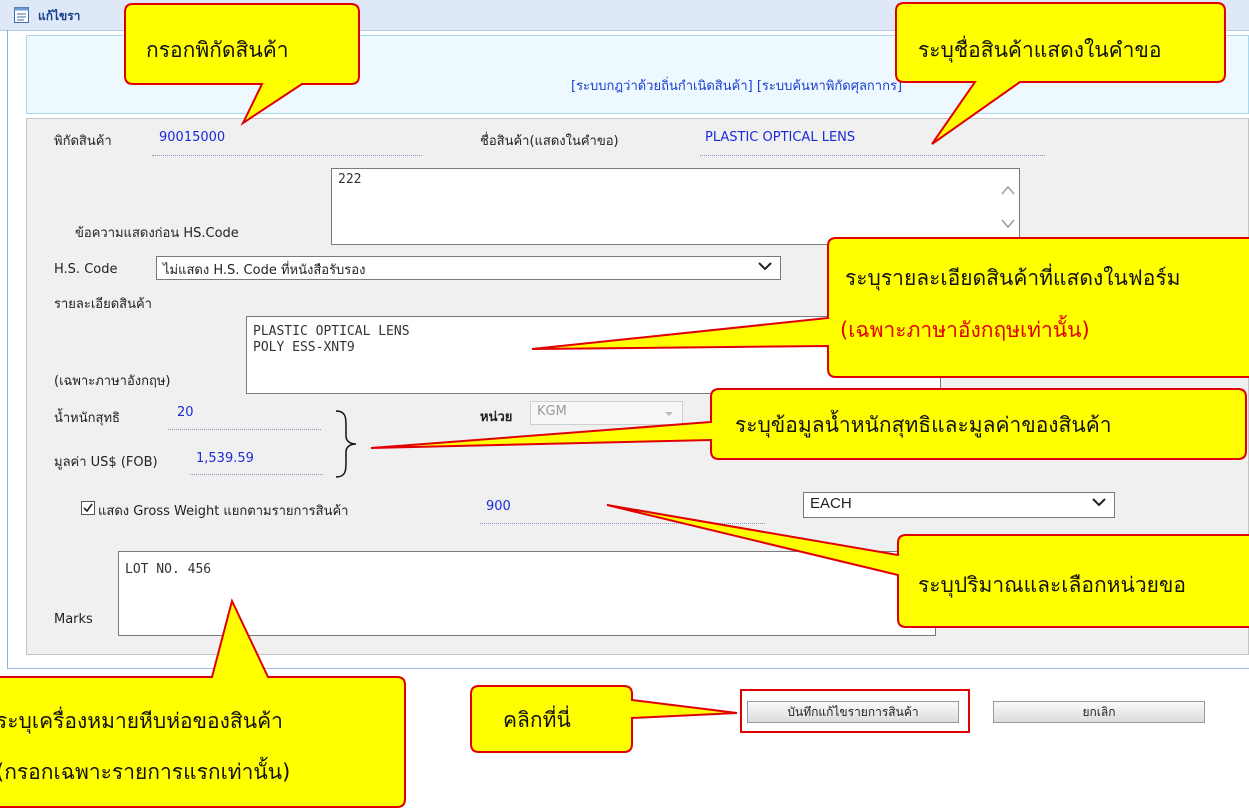 The height and width of the screenshot is (808, 1249). I want to click on callout-click-here-text: คลิกที่นี่, so click(537, 720).